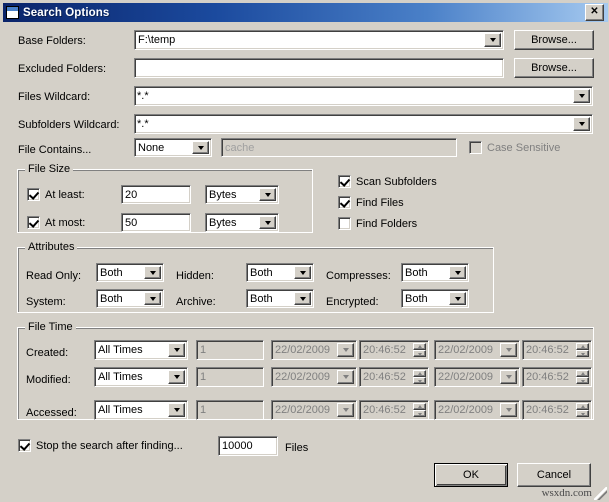  Describe the element at coordinates (477, 350) in the screenshot. I see `created-date2-picker: 22/02/2009` at that location.